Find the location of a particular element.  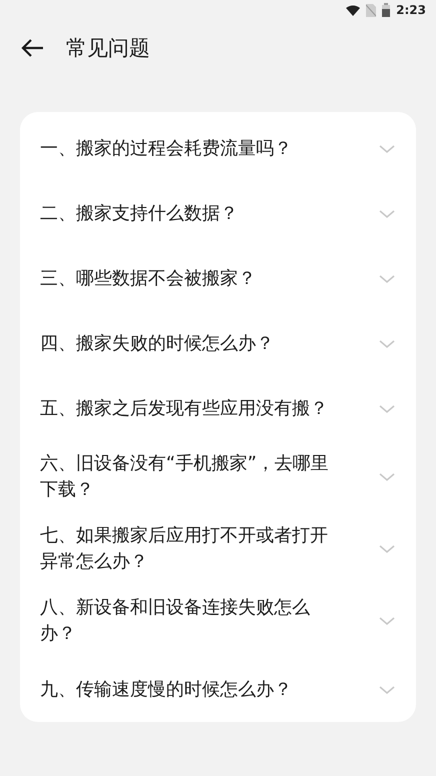

faq-question: 三、哪些数据不会被搬家？ is located at coordinates (190, 279).